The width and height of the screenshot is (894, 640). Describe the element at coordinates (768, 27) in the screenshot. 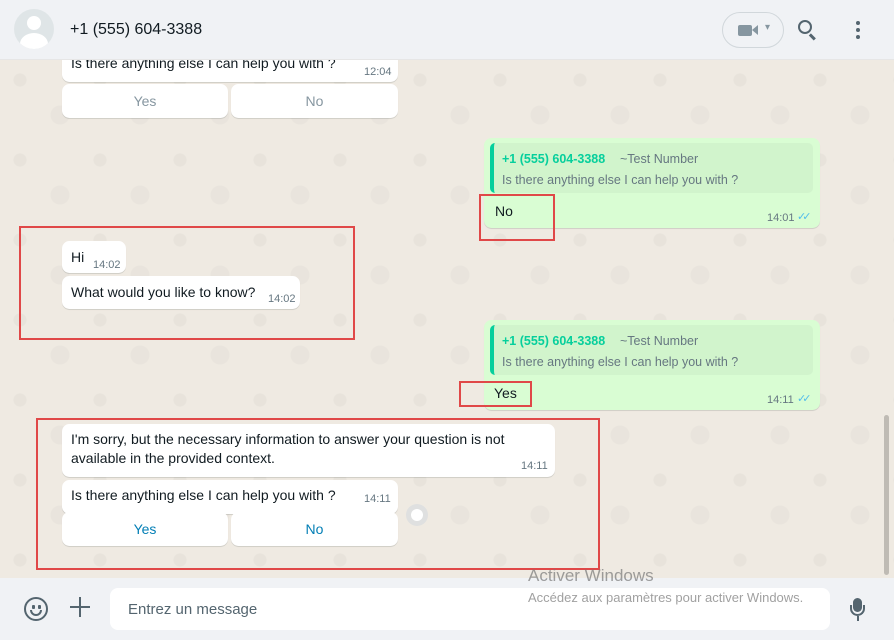

I see `chevron-down-icon: ▾` at that location.